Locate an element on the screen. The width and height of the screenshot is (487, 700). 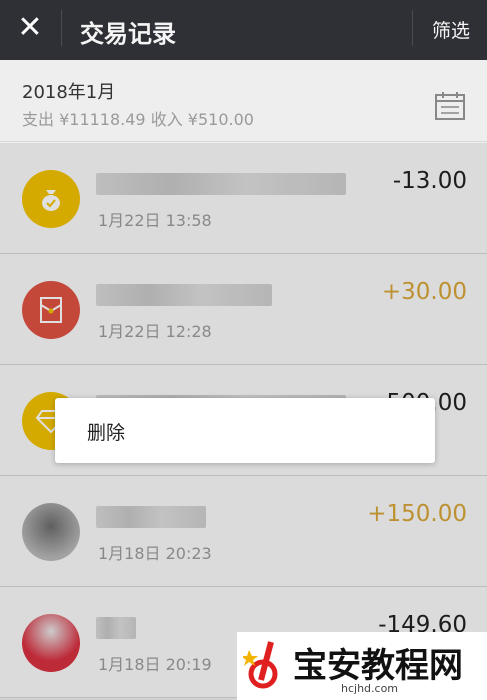
delete-menu-item: 删除 is located at coordinates (106, 431).